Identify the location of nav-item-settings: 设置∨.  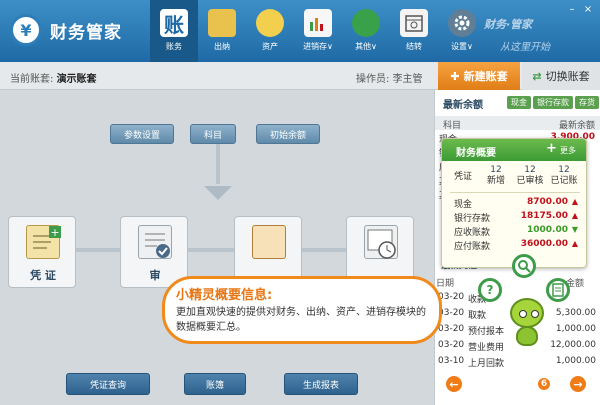
(462, 31).